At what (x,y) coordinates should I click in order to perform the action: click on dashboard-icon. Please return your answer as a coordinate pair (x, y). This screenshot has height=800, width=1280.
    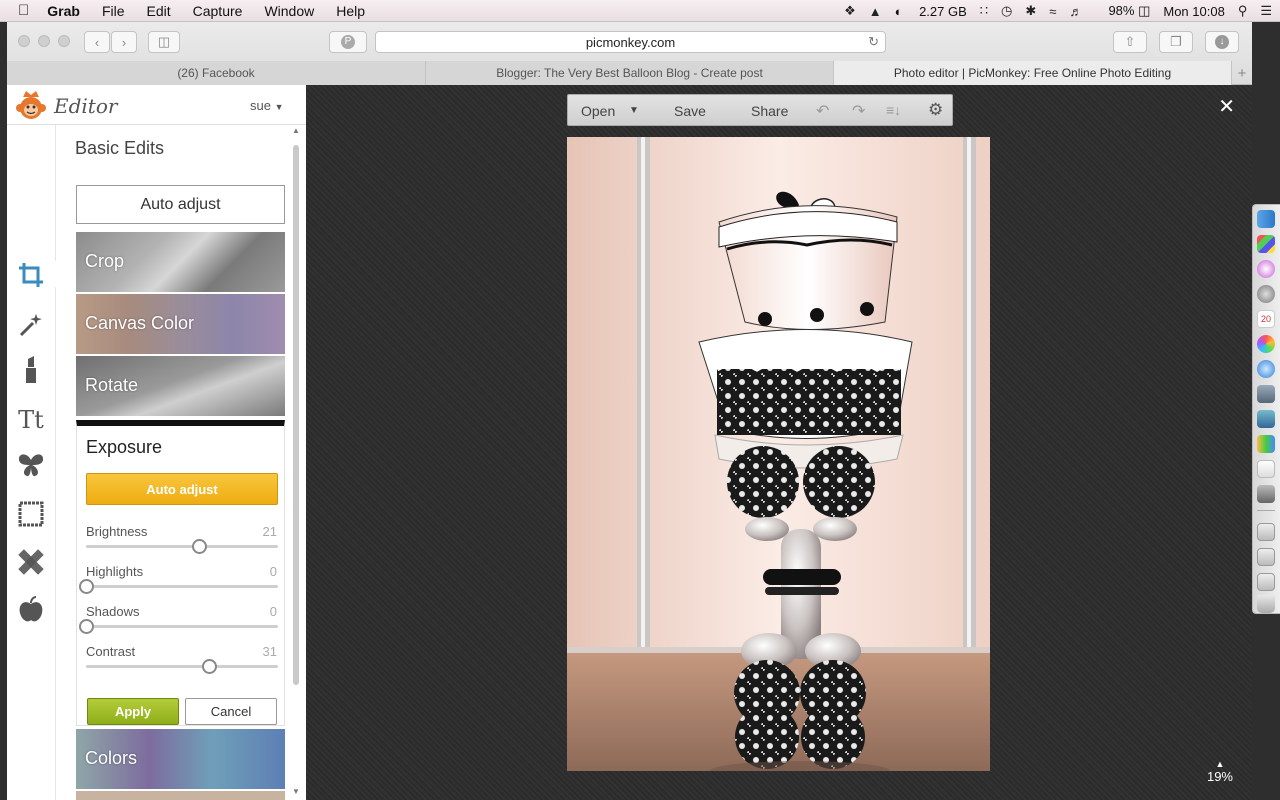
    Looking at the image, I should click on (1266, 244).